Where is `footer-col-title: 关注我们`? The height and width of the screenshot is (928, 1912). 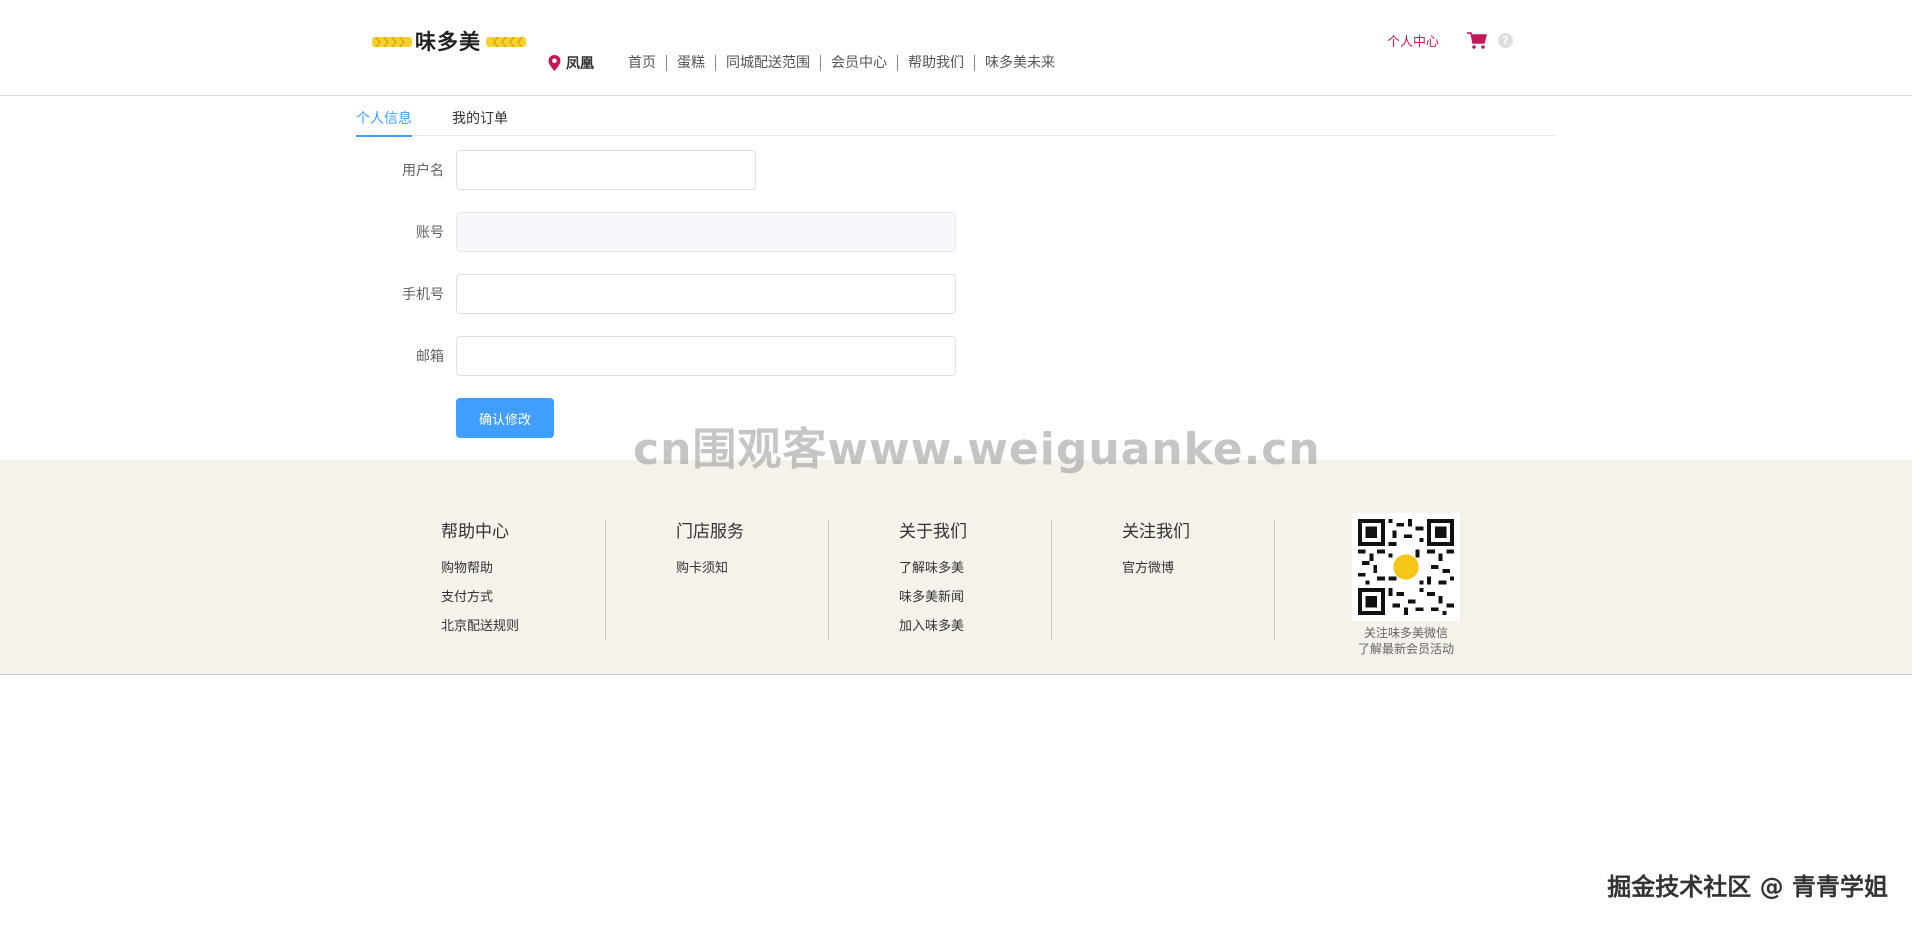
footer-col-title: 关注我们 is located at coordinates (1156, 532).